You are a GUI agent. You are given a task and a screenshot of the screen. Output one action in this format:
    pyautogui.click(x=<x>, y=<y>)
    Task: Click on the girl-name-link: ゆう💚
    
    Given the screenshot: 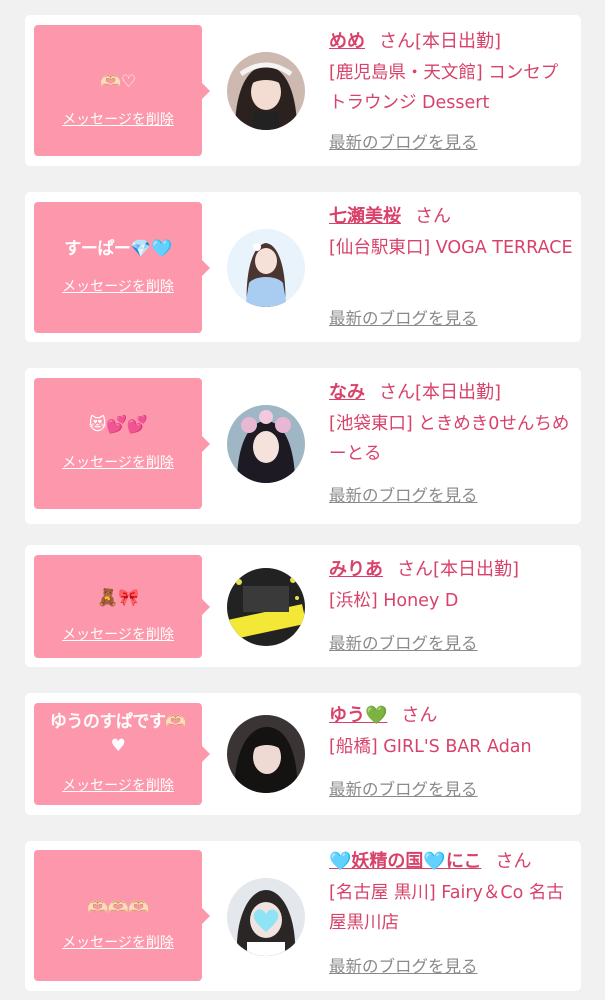 What is the action you would take?
    pyautogui.click(x=358, y=715)
    